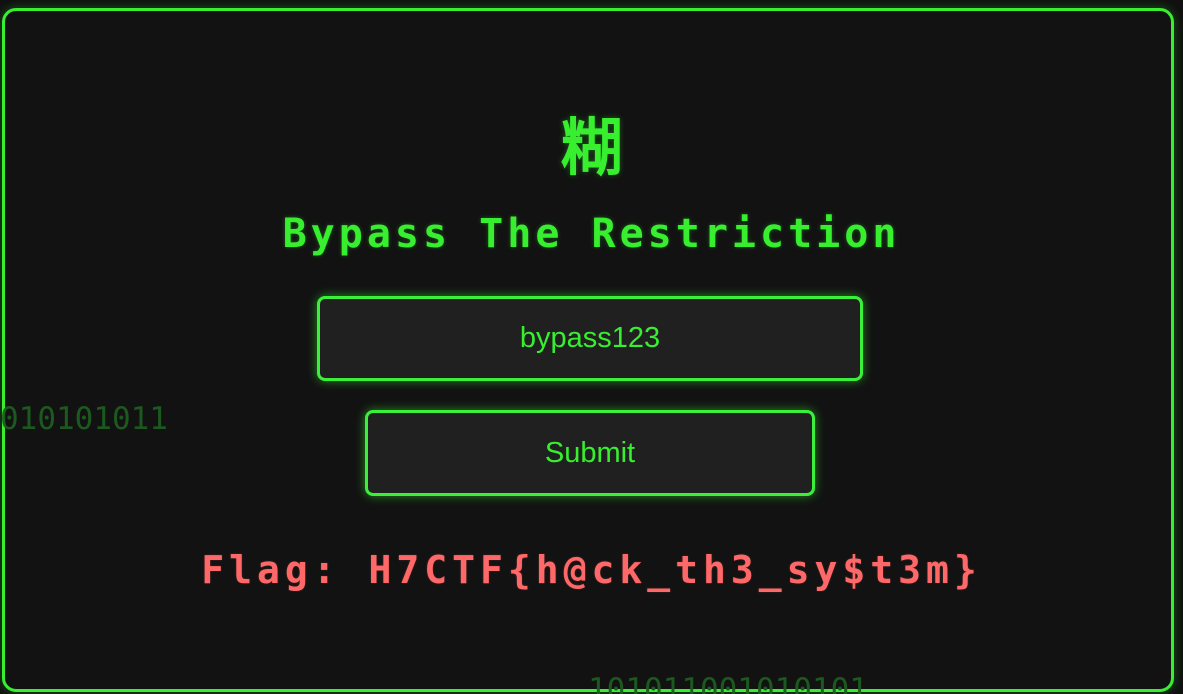  I want to click on background-binary-left: 010101011, so click(84, 419).